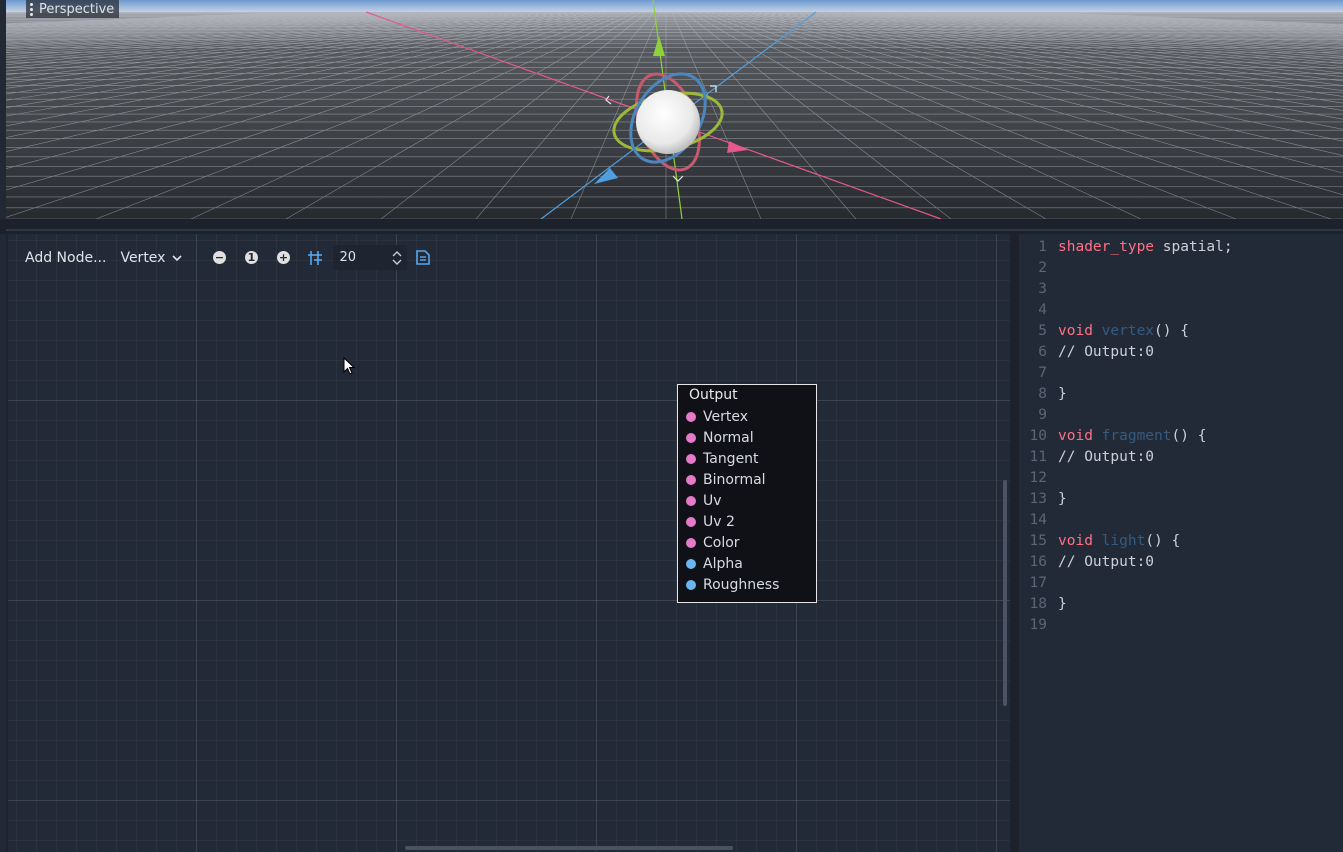 The width and height of the screenshot is (1343, 852). I want to click on code-text: spatial;, so click(1193, 247).